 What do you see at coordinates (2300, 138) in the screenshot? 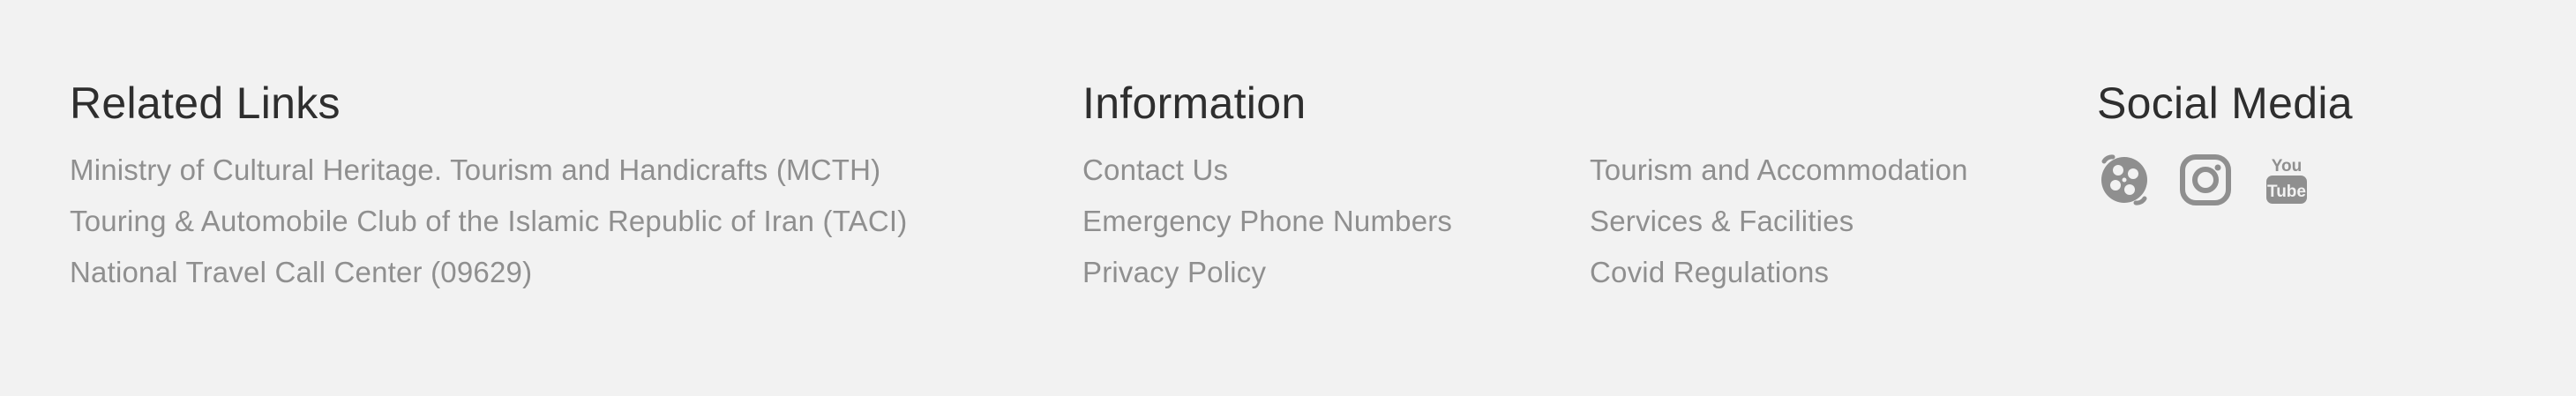
I see `social-media-section: Social Media You Tube` at bounding box center [2300, 138].